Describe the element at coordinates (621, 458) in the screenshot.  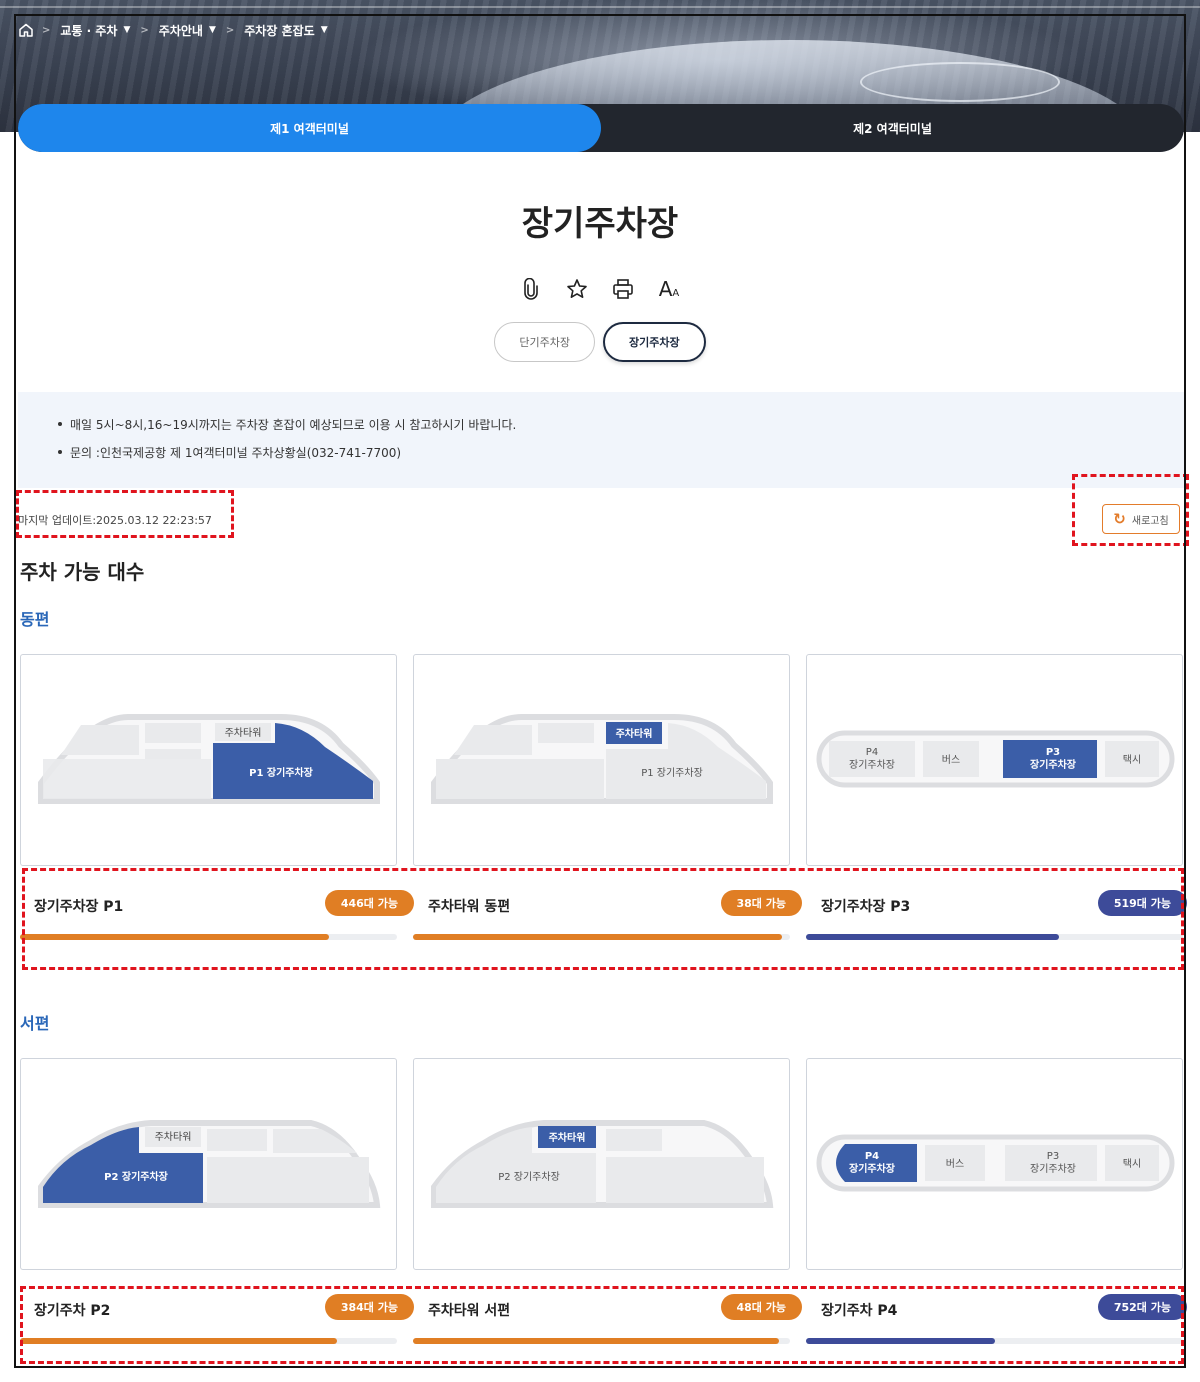
I see `notice-item: 문의 :인천국제공항 제 1여객터미널 주차상황실(032-741-7700)` at that location.